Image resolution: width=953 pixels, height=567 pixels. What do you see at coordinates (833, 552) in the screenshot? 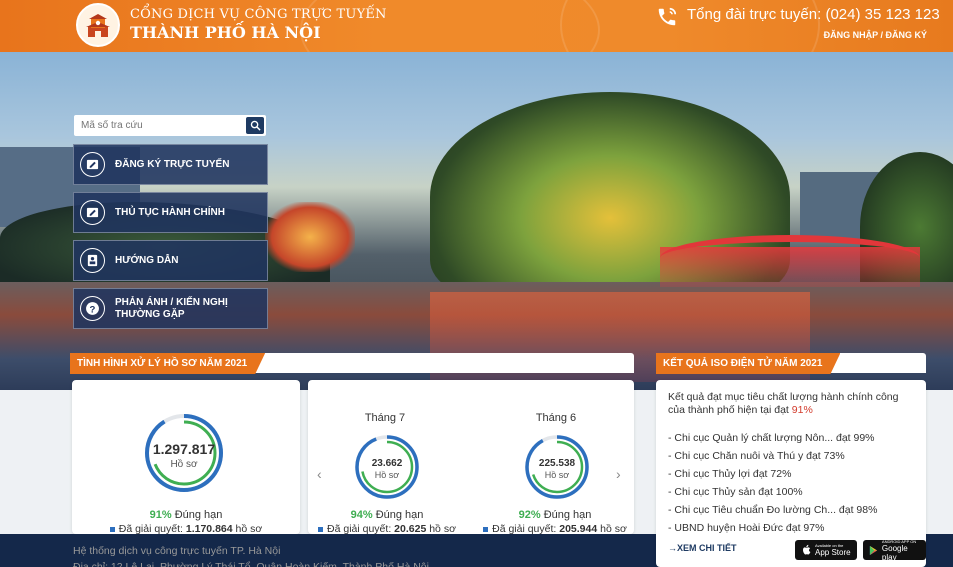
I see `appstore-text: App Store` at bounding box center [833, 552].